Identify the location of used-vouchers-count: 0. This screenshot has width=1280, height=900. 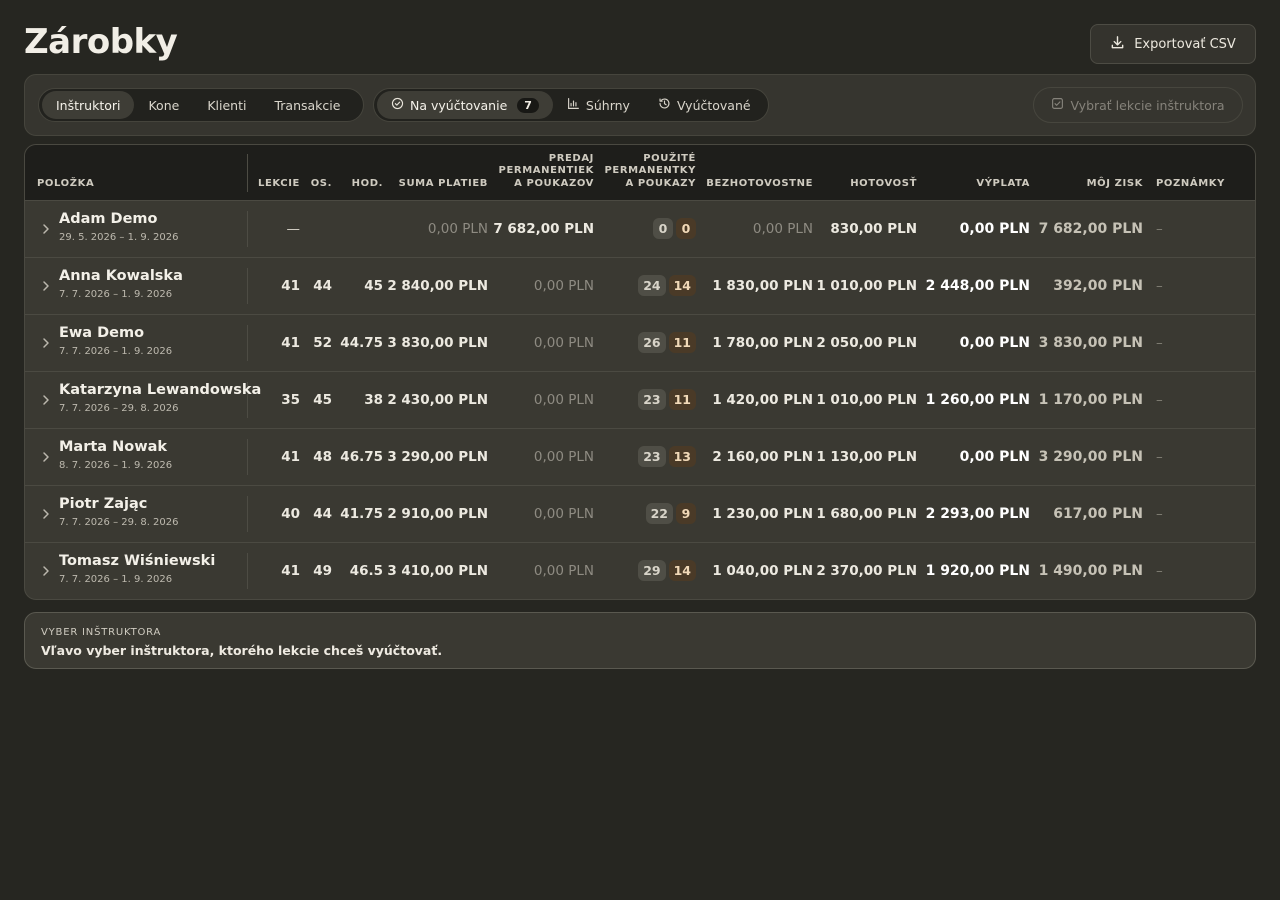
(686, 228).